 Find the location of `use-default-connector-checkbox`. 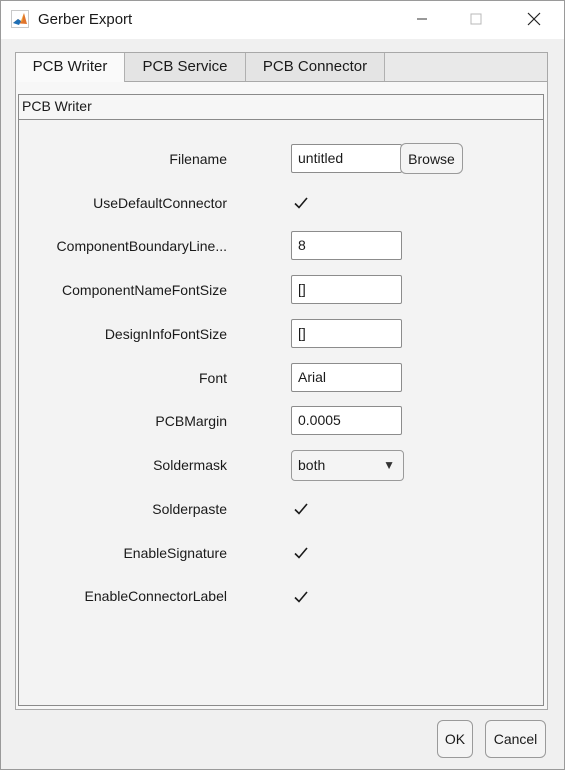

use-default-connector-checkbox is located at coordinates (300, 202).